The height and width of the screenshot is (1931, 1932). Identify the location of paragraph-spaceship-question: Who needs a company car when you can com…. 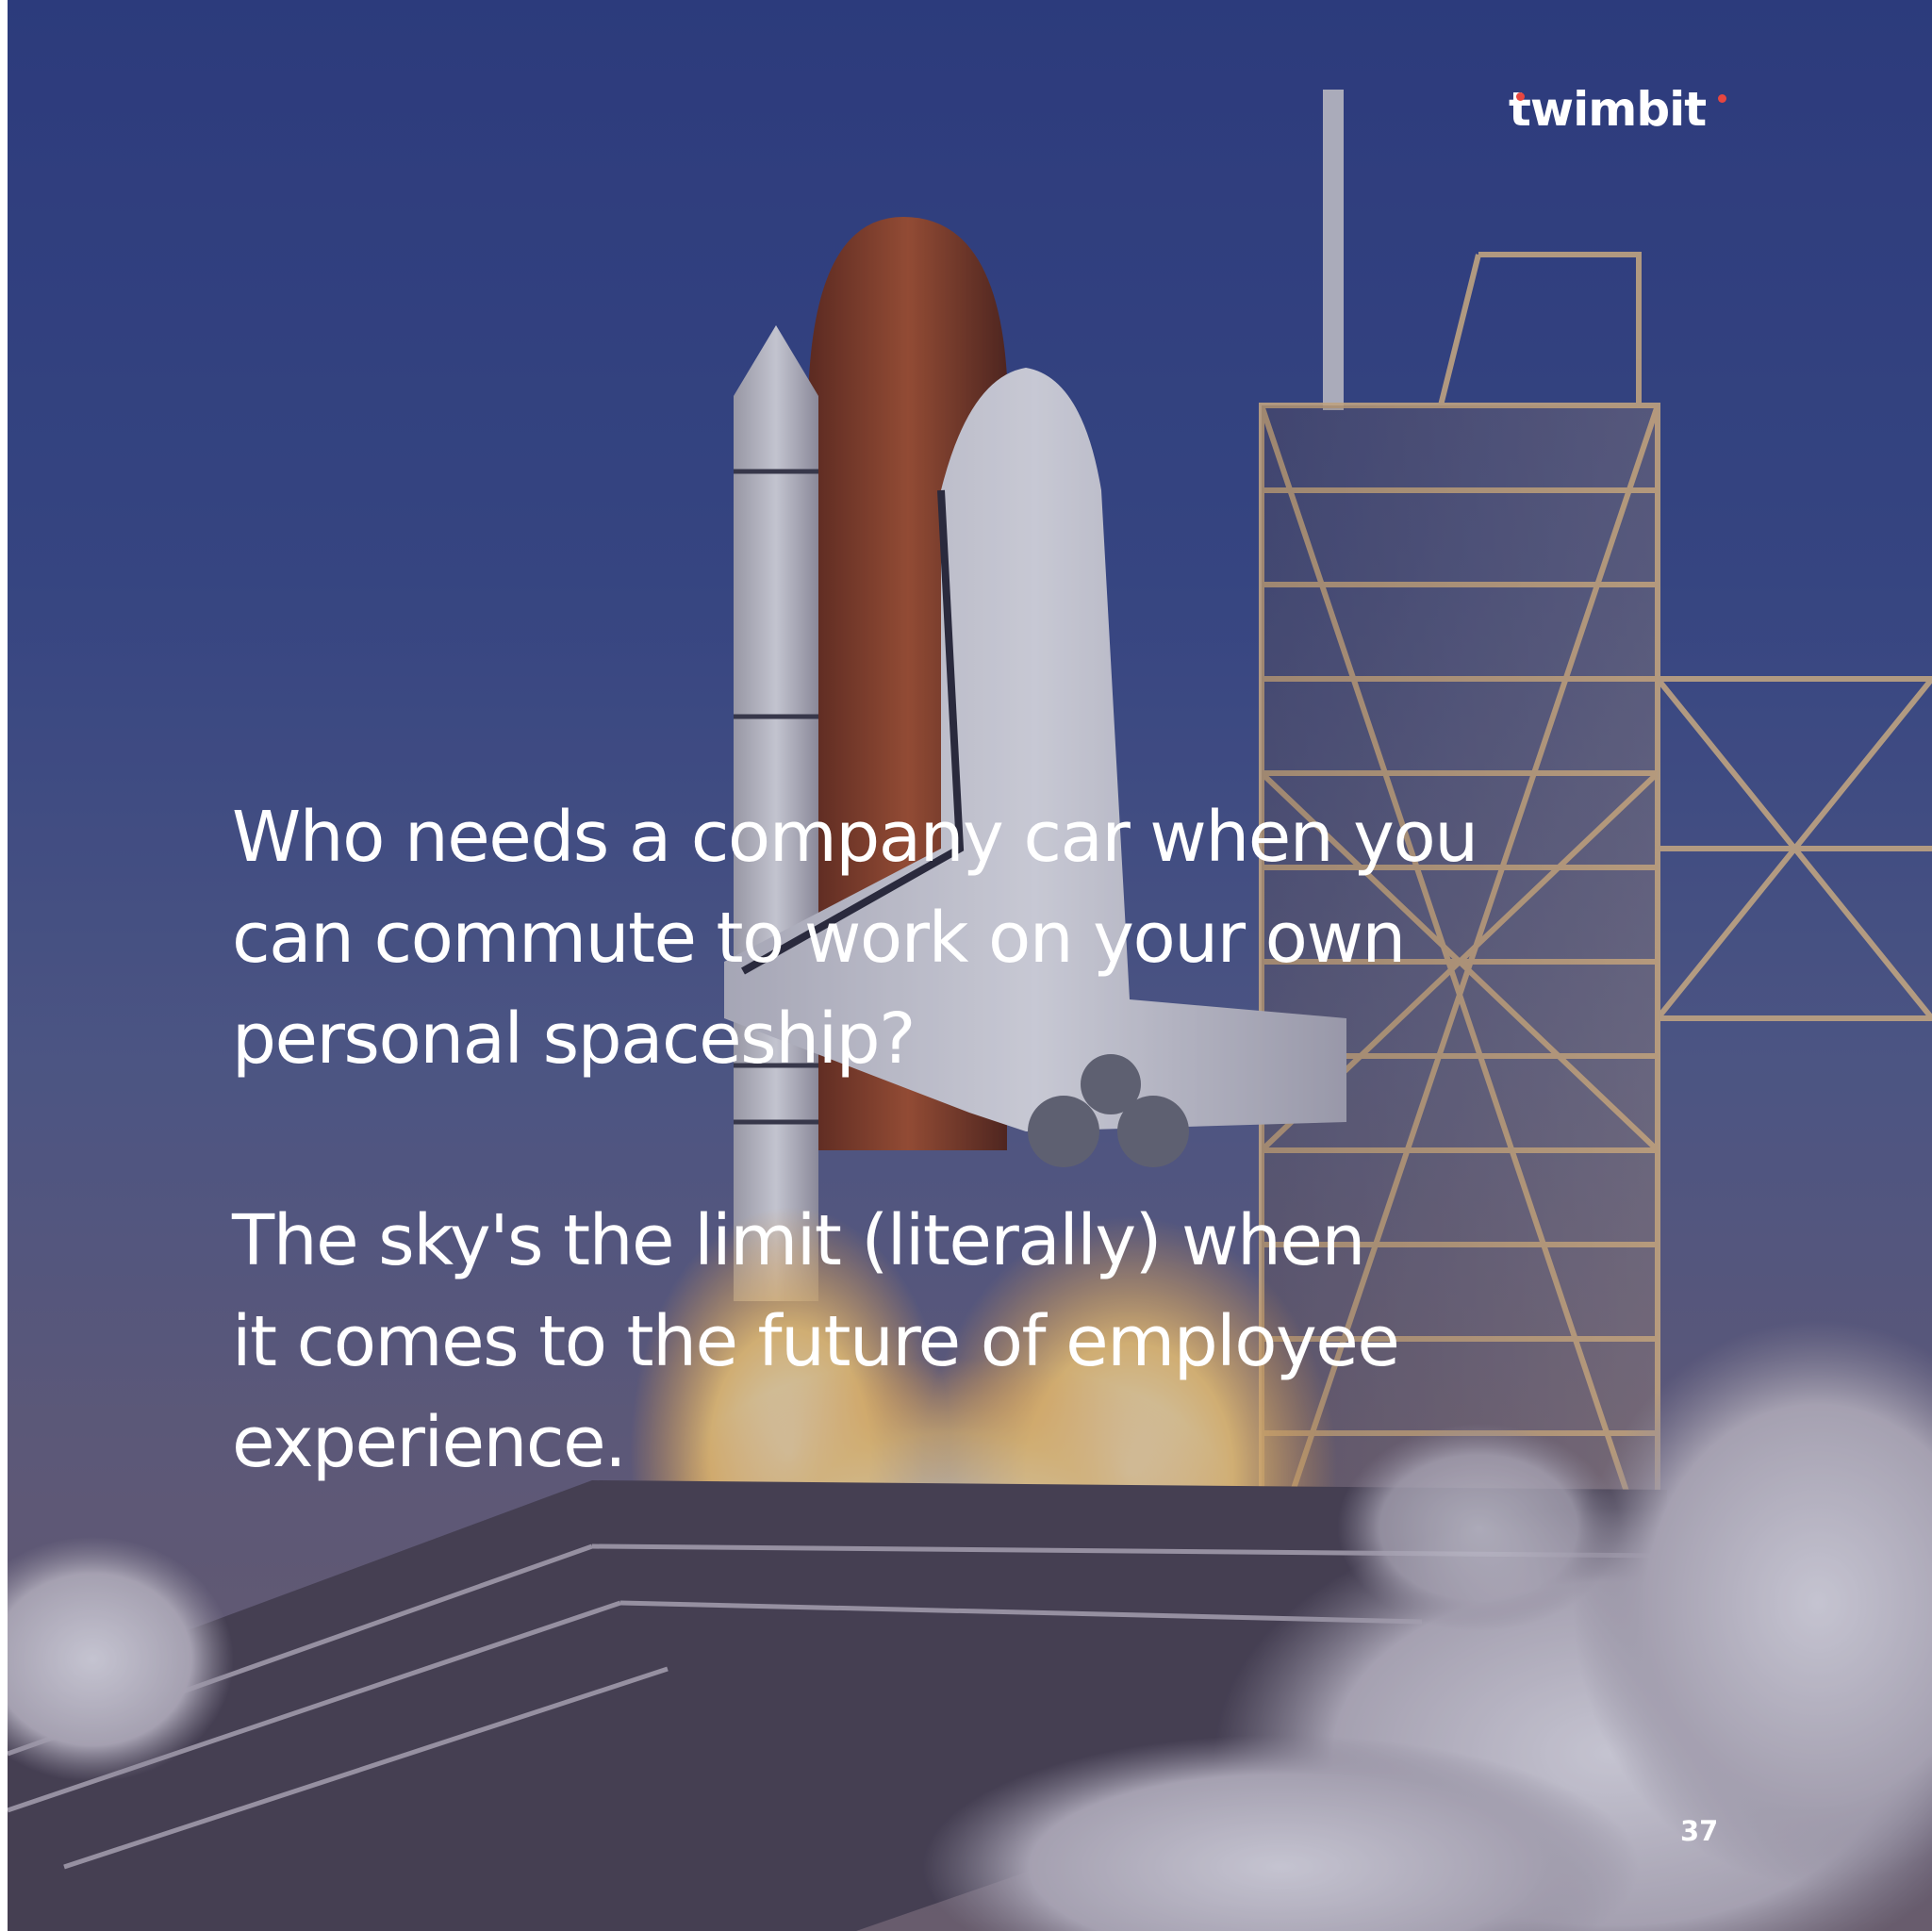
(855, 938).